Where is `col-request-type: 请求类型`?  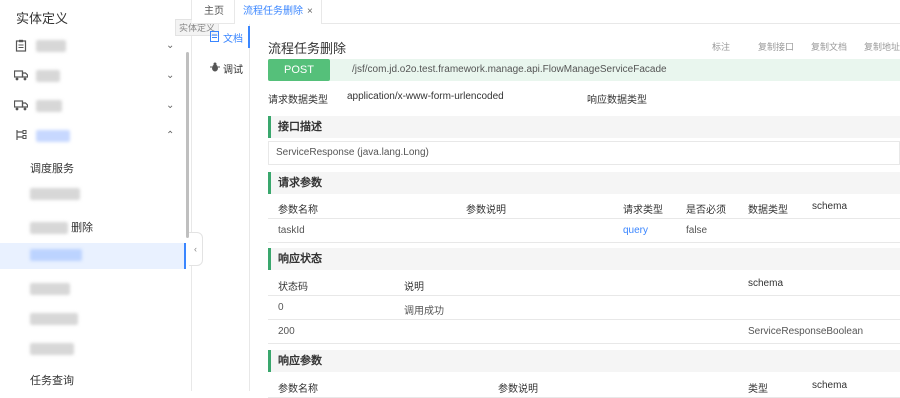
col-request-type: 请求类型 is located at coordinates (643, 210).